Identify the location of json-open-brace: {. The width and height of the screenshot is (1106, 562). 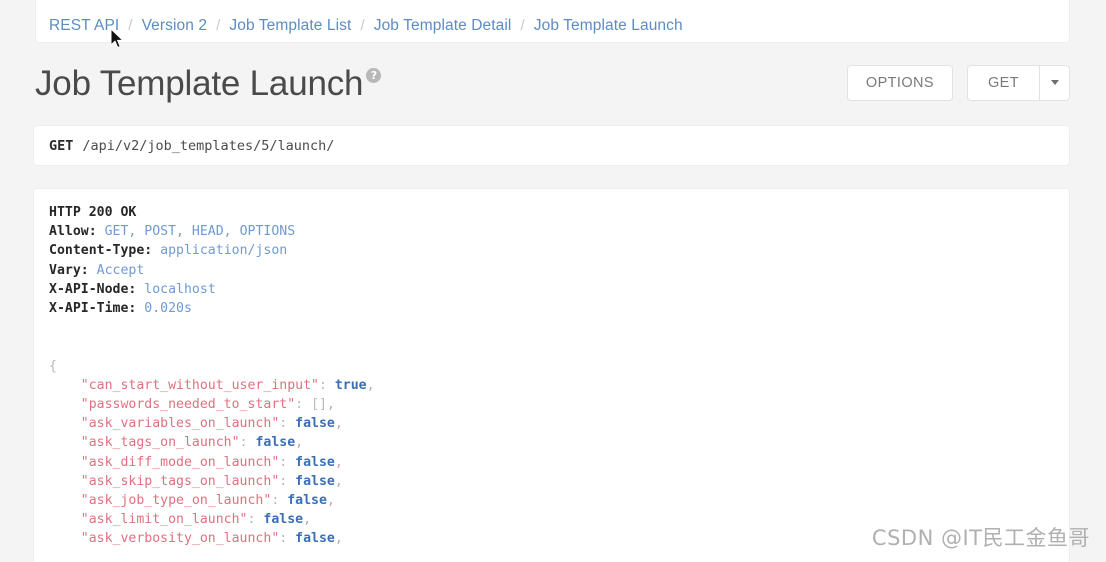
(53, 366).